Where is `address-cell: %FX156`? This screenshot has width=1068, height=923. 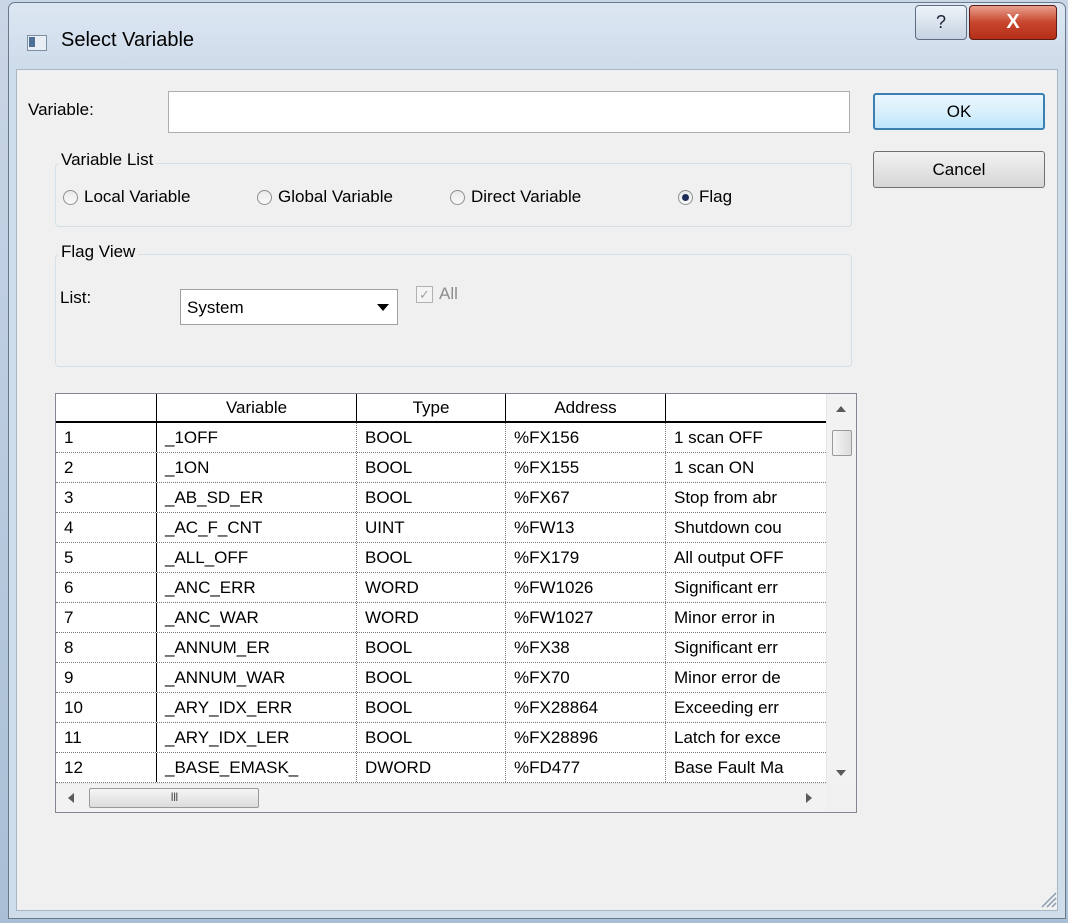 address-cell: %FX156 is located at coordinates (586, 437).